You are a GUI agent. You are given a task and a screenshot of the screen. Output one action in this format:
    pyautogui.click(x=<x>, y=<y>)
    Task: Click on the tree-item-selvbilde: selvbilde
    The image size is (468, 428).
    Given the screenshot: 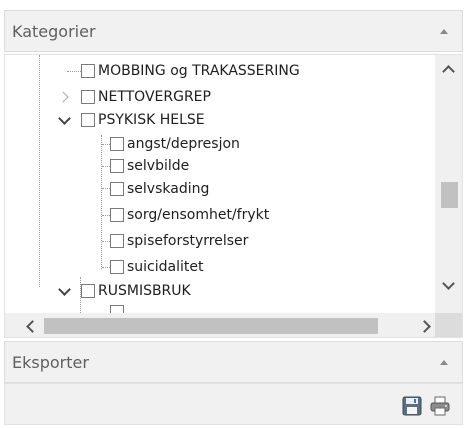 What is the action you would take?
    pyautogui.click(x=149, y=166)
    